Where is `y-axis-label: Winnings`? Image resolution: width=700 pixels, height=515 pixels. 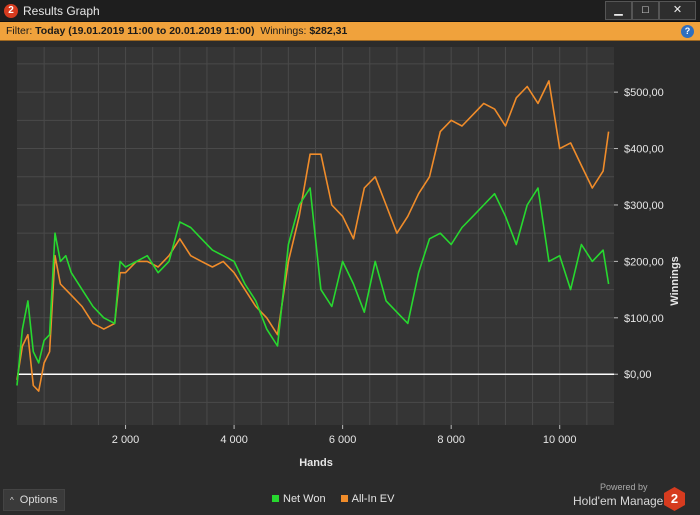
y-axis-label: Winnings is located at coordinates (675, 280).